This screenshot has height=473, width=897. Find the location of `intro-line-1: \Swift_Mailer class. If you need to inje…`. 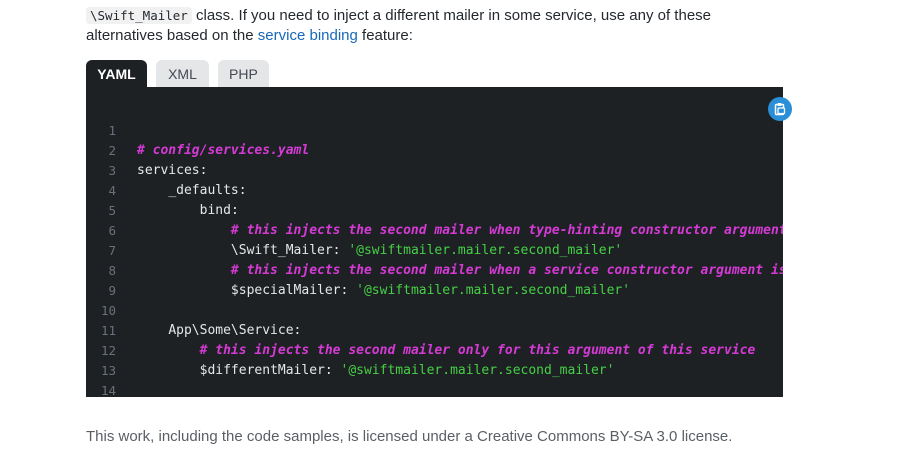

intro-line-1: \Swift_Mailer class. If you need to inje… is located at coordinates (398, 16).